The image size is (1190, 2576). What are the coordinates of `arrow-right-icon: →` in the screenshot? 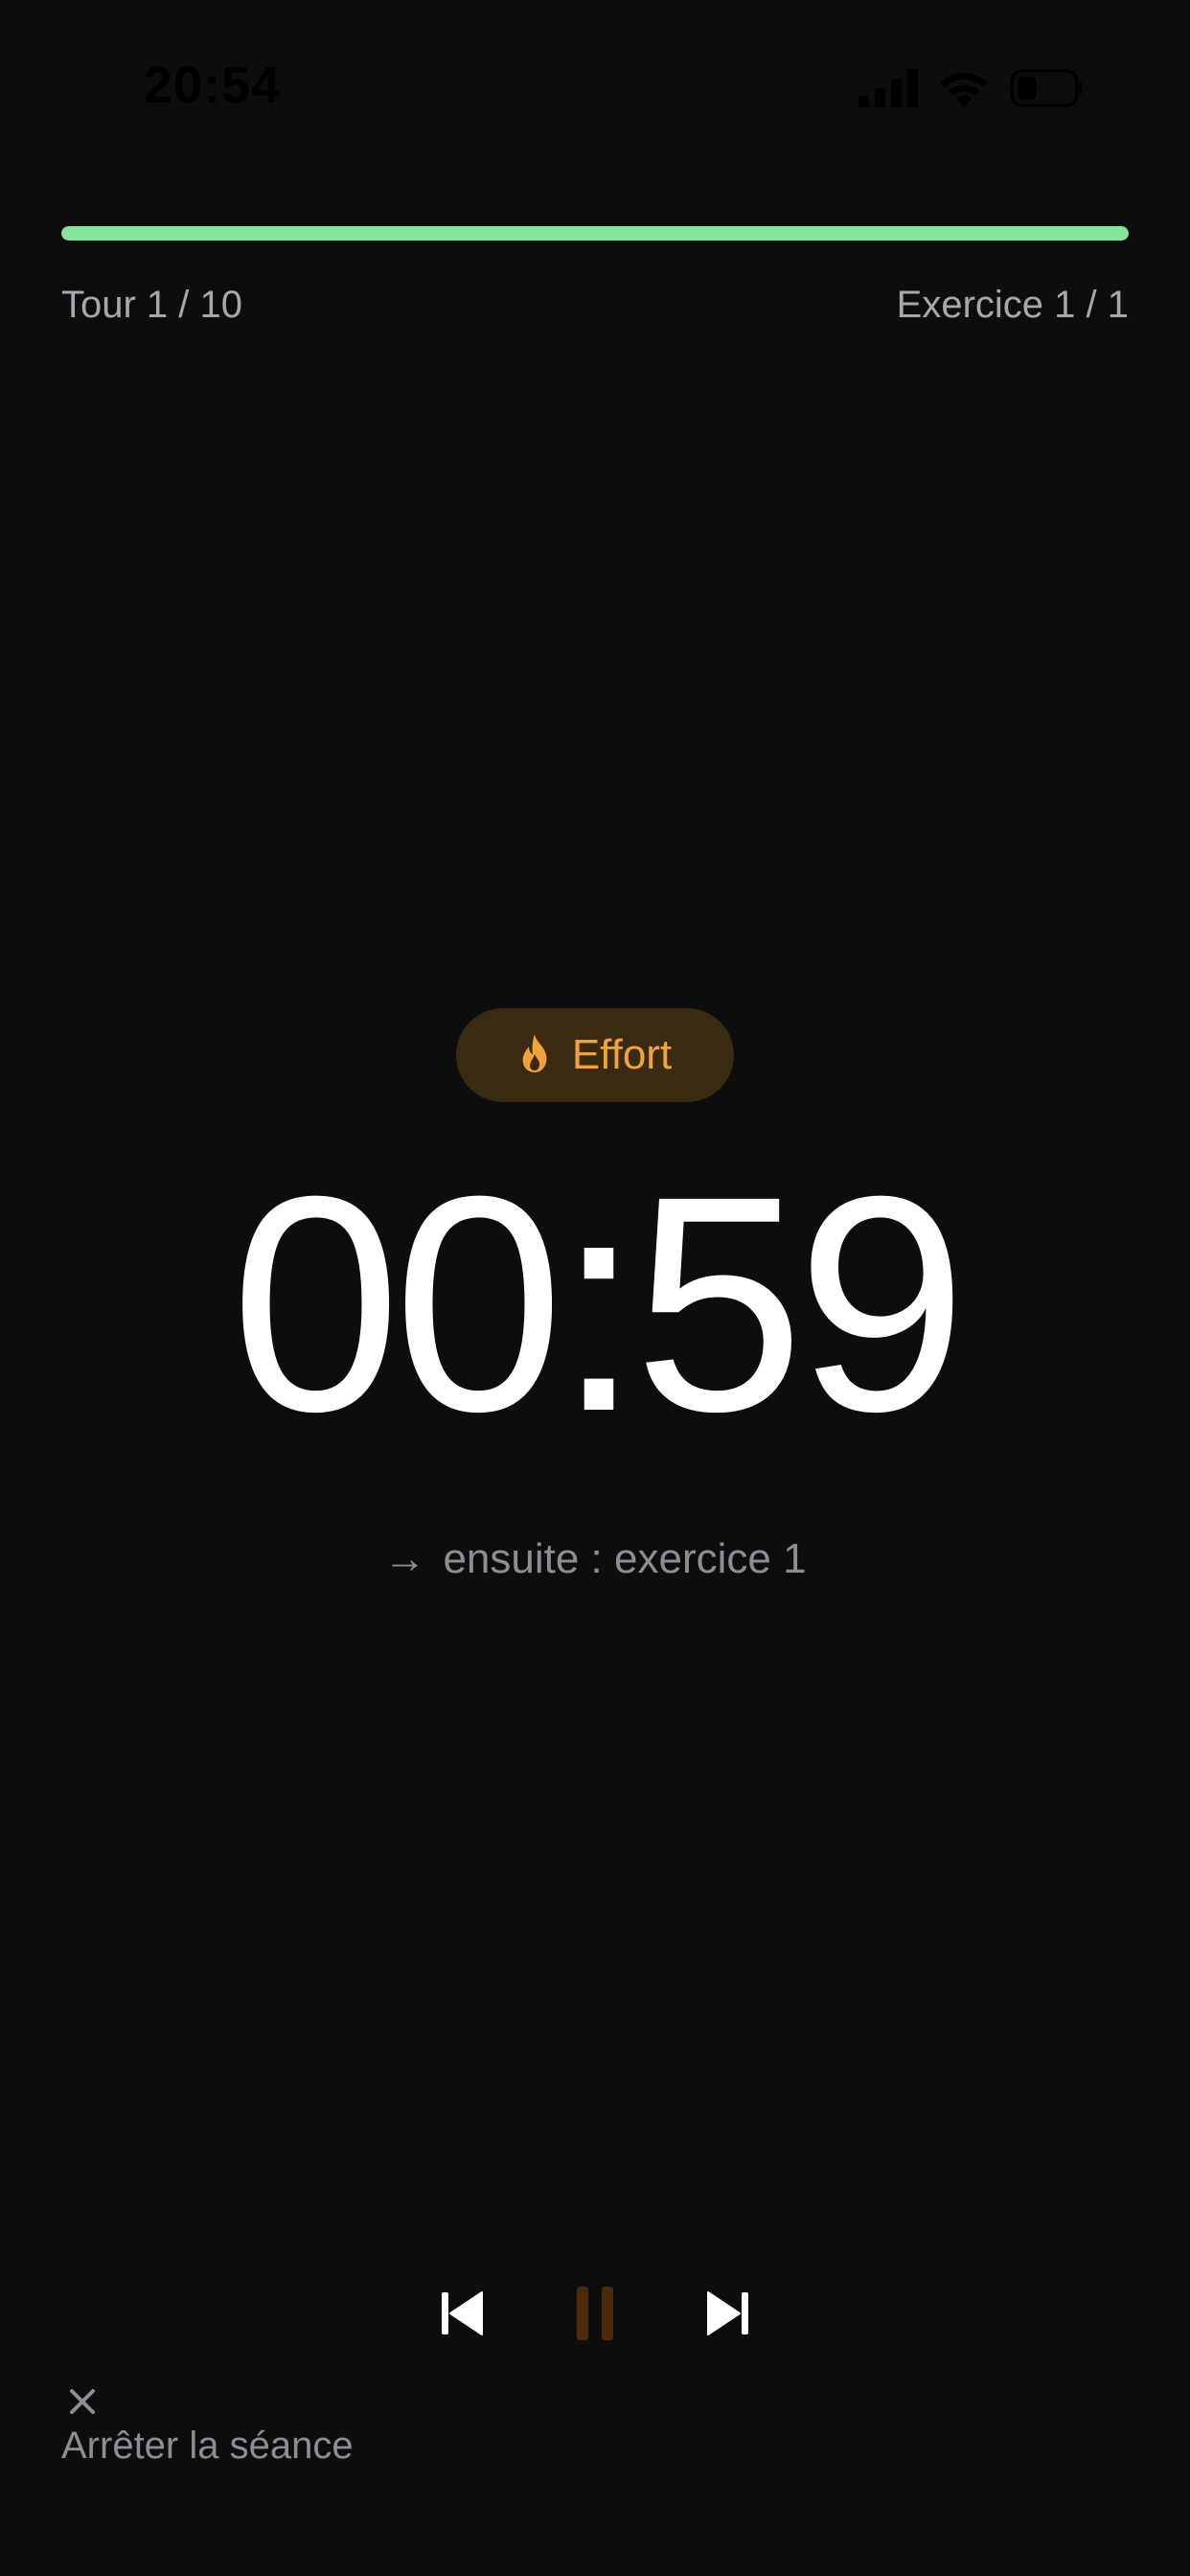 It's located at (405, 1558).